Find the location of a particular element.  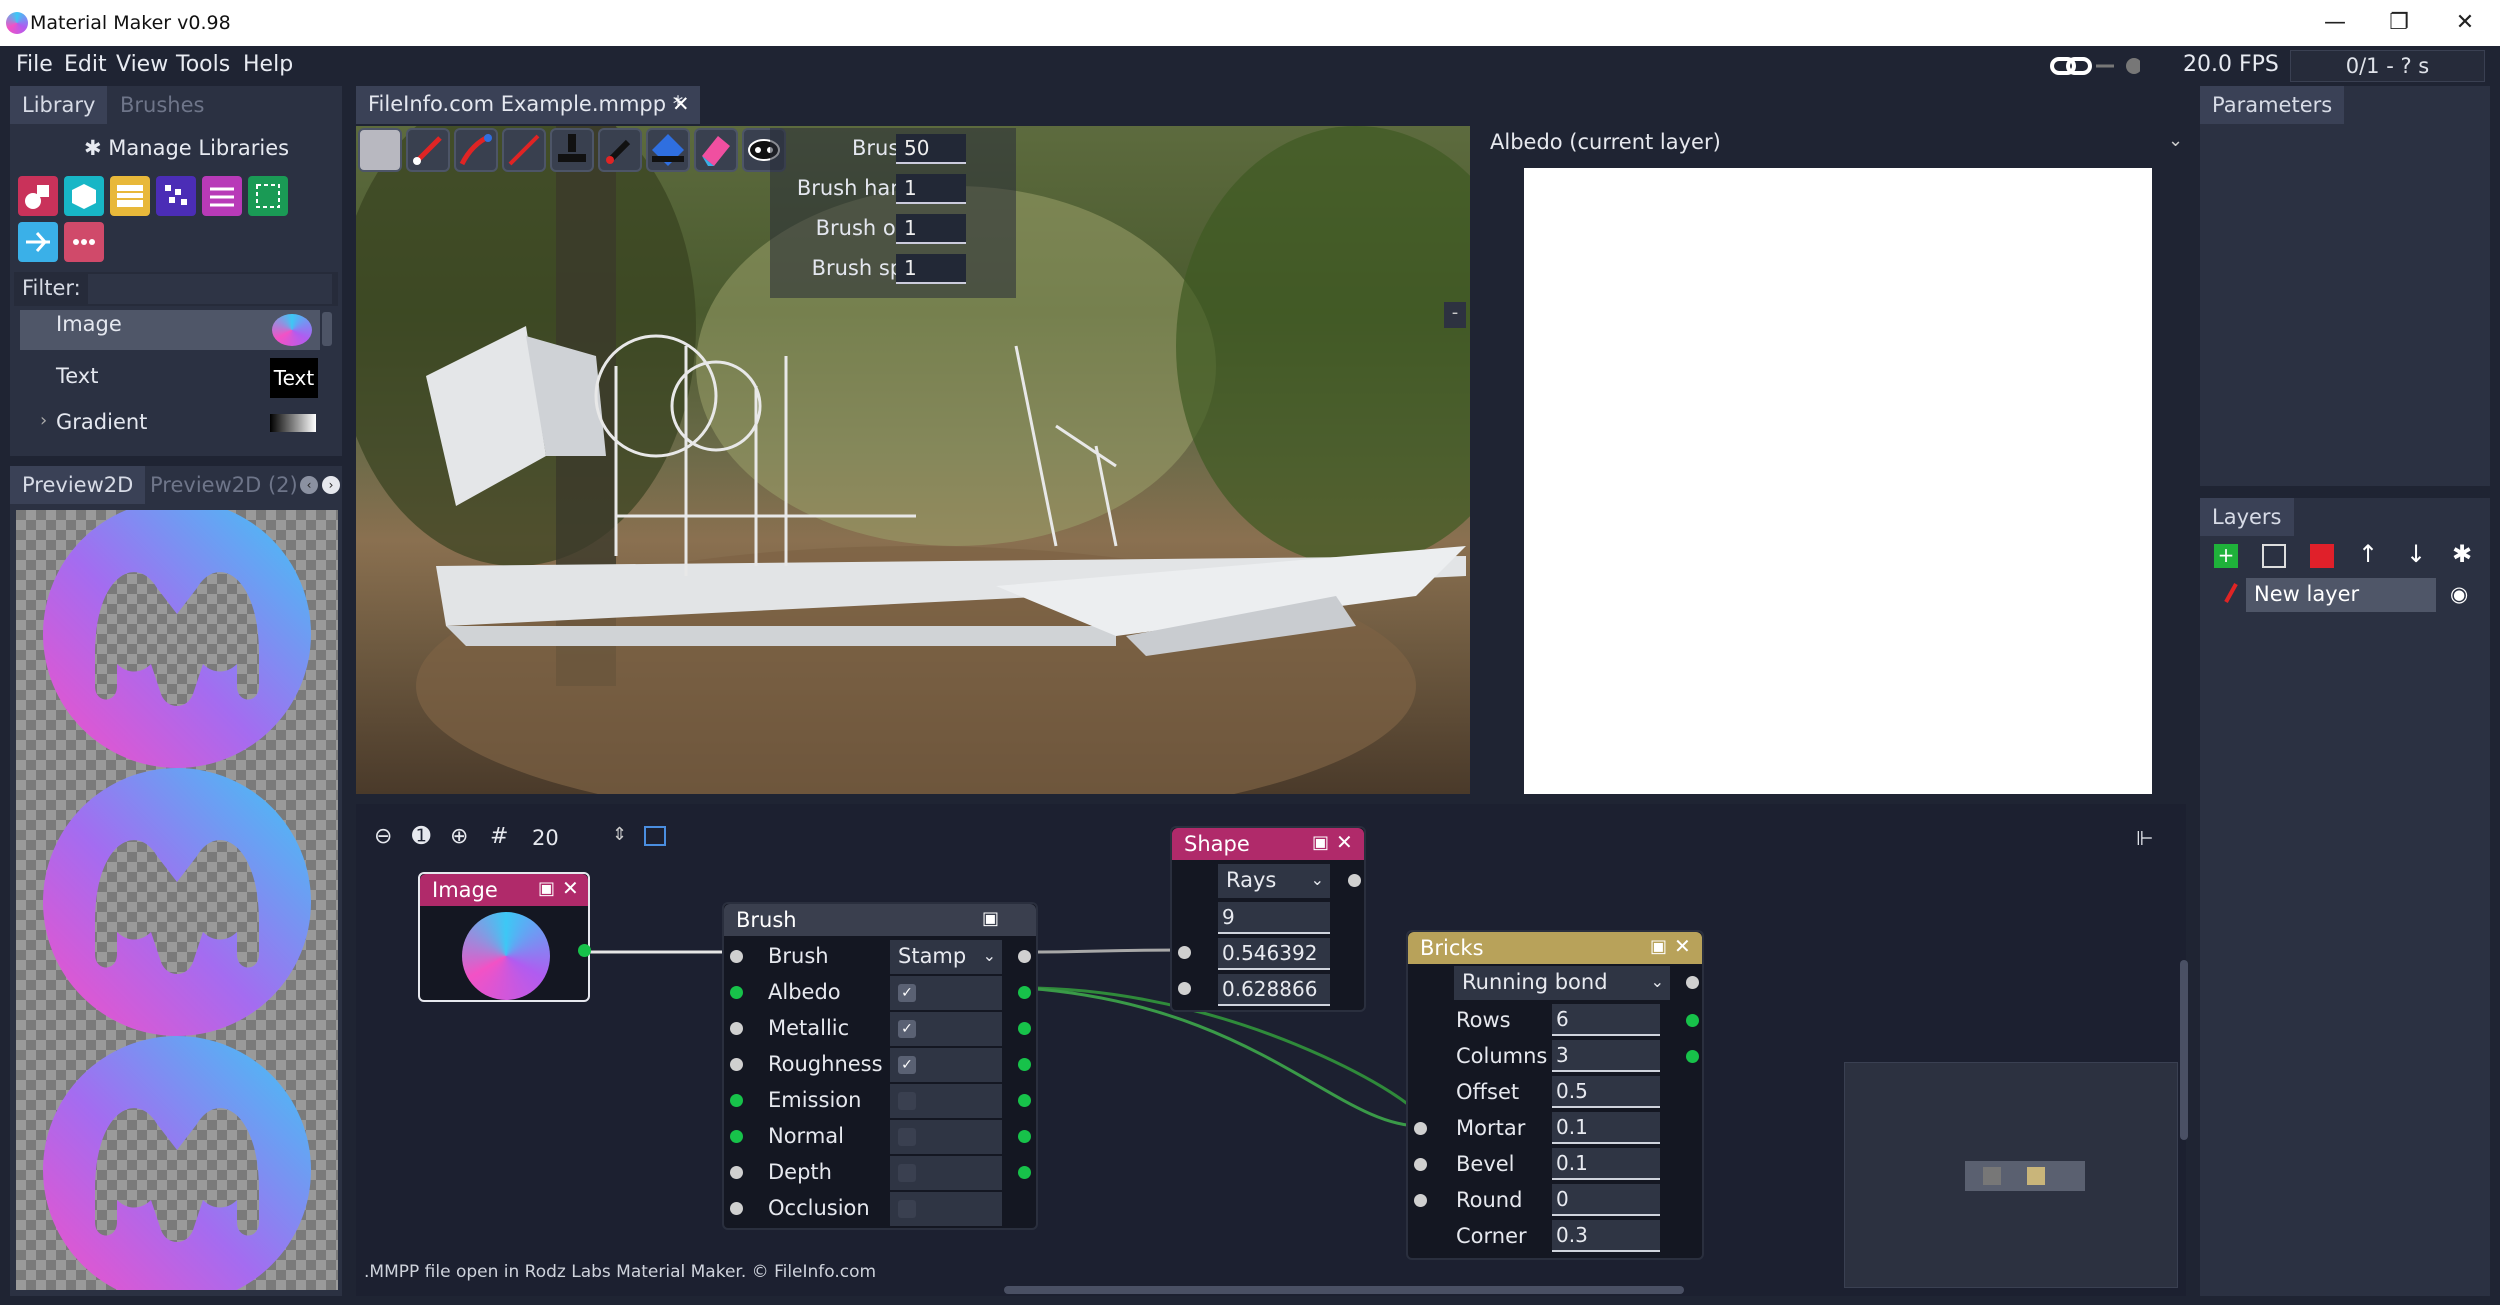

layer-row: New layer is located at coordinates (2341, 595).